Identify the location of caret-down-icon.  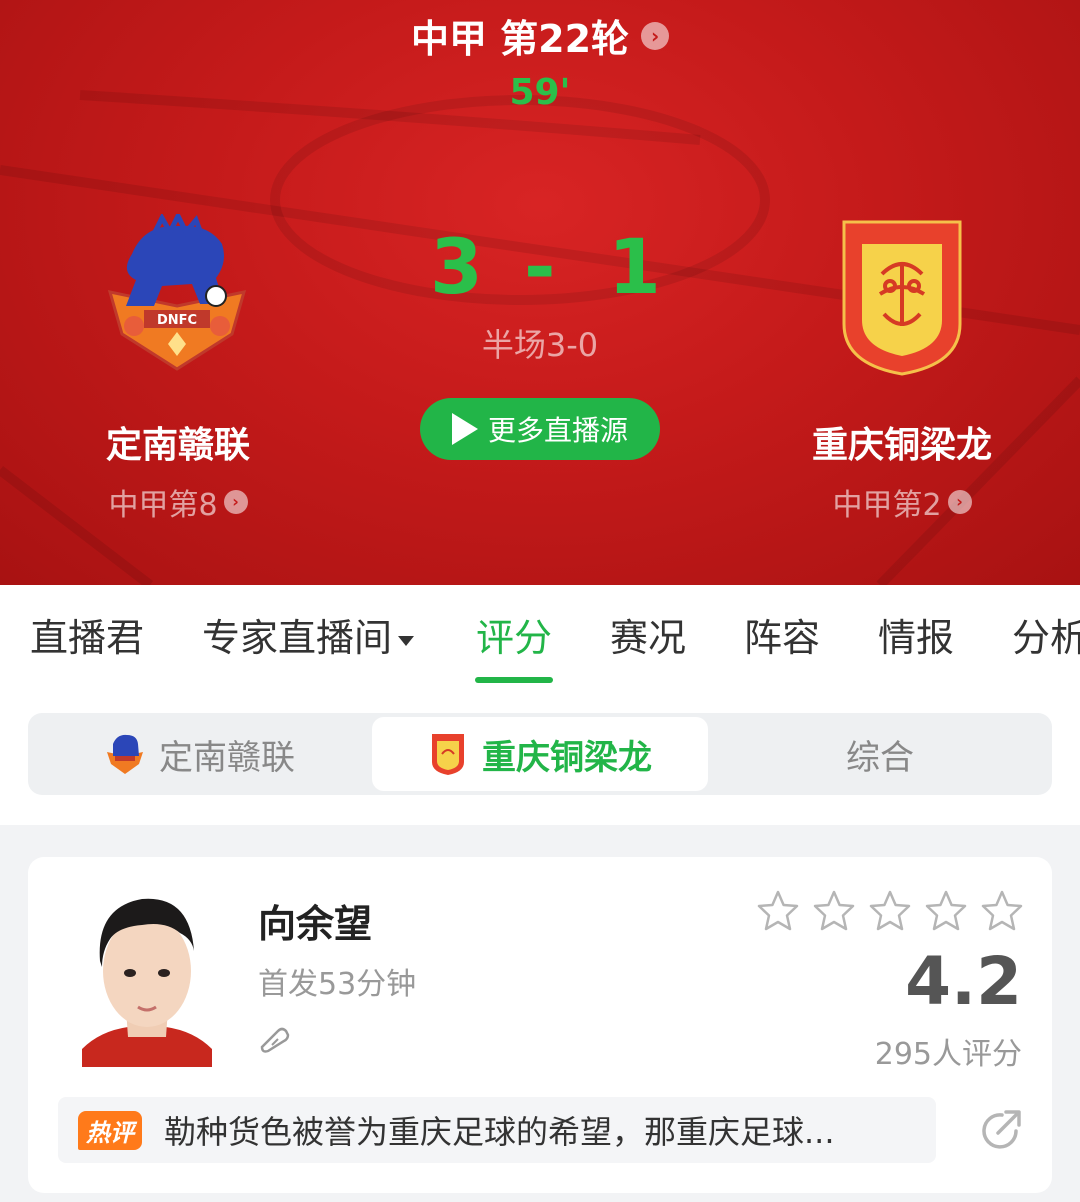
(406, 640).